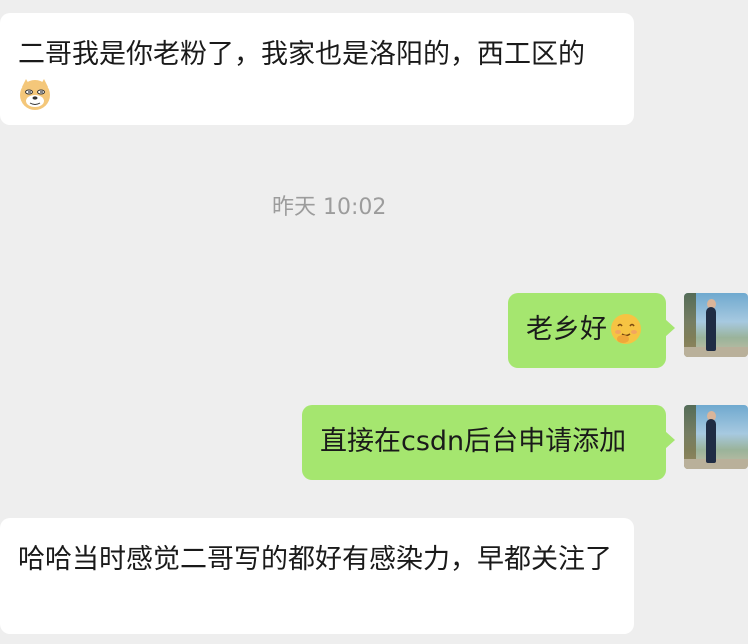 The width and height of the screenshot is (748, 644). I want to click on incoming-message-bubble: 二哥我是你老粉了，我家也是洛阳的，西工区的, so click(317, 69).